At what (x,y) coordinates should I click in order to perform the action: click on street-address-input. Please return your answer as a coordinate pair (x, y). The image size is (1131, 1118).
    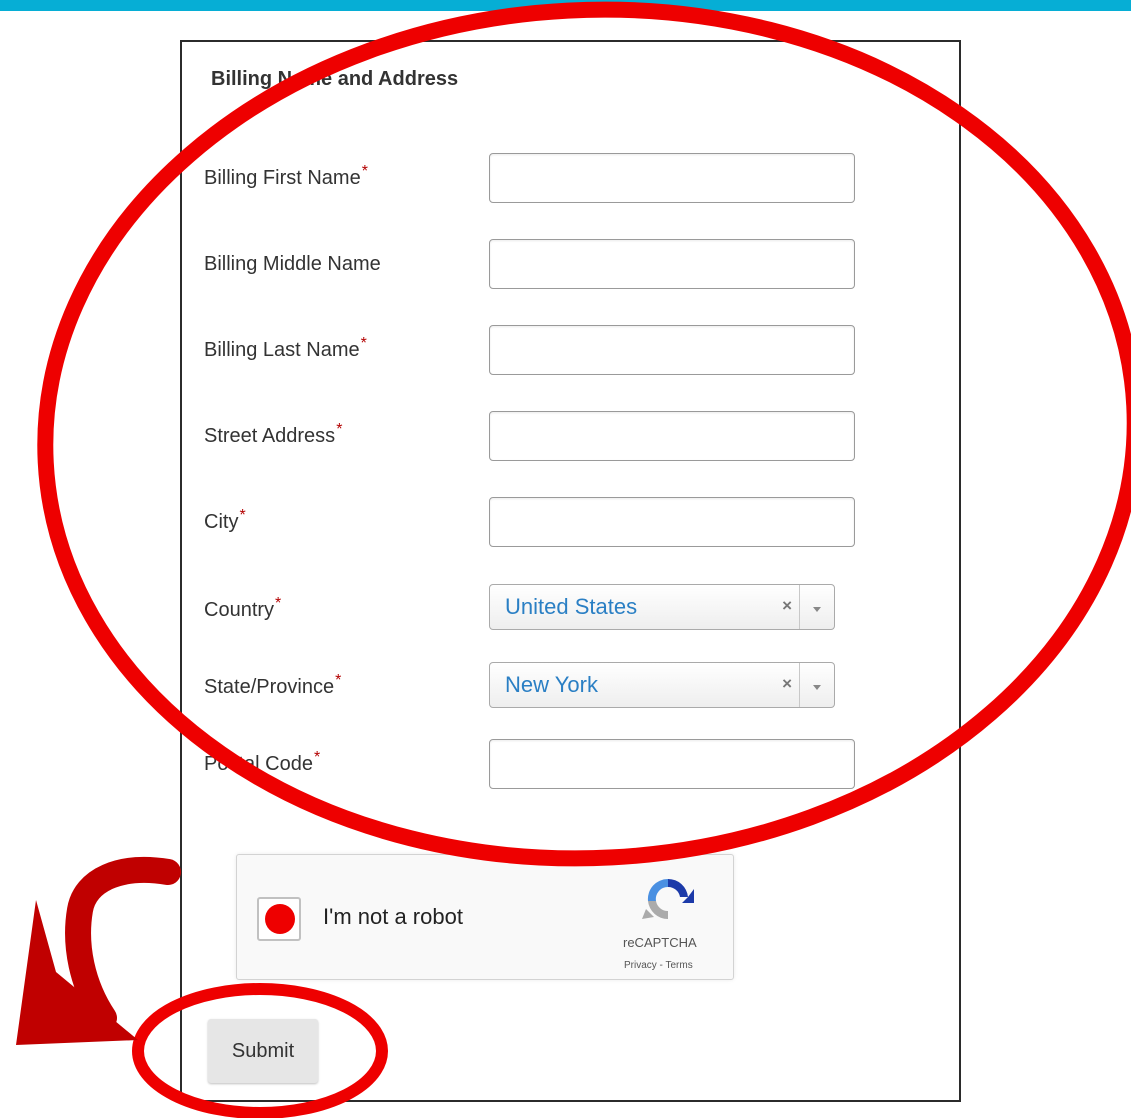
    Looking at the image, I should click on (672, 436).